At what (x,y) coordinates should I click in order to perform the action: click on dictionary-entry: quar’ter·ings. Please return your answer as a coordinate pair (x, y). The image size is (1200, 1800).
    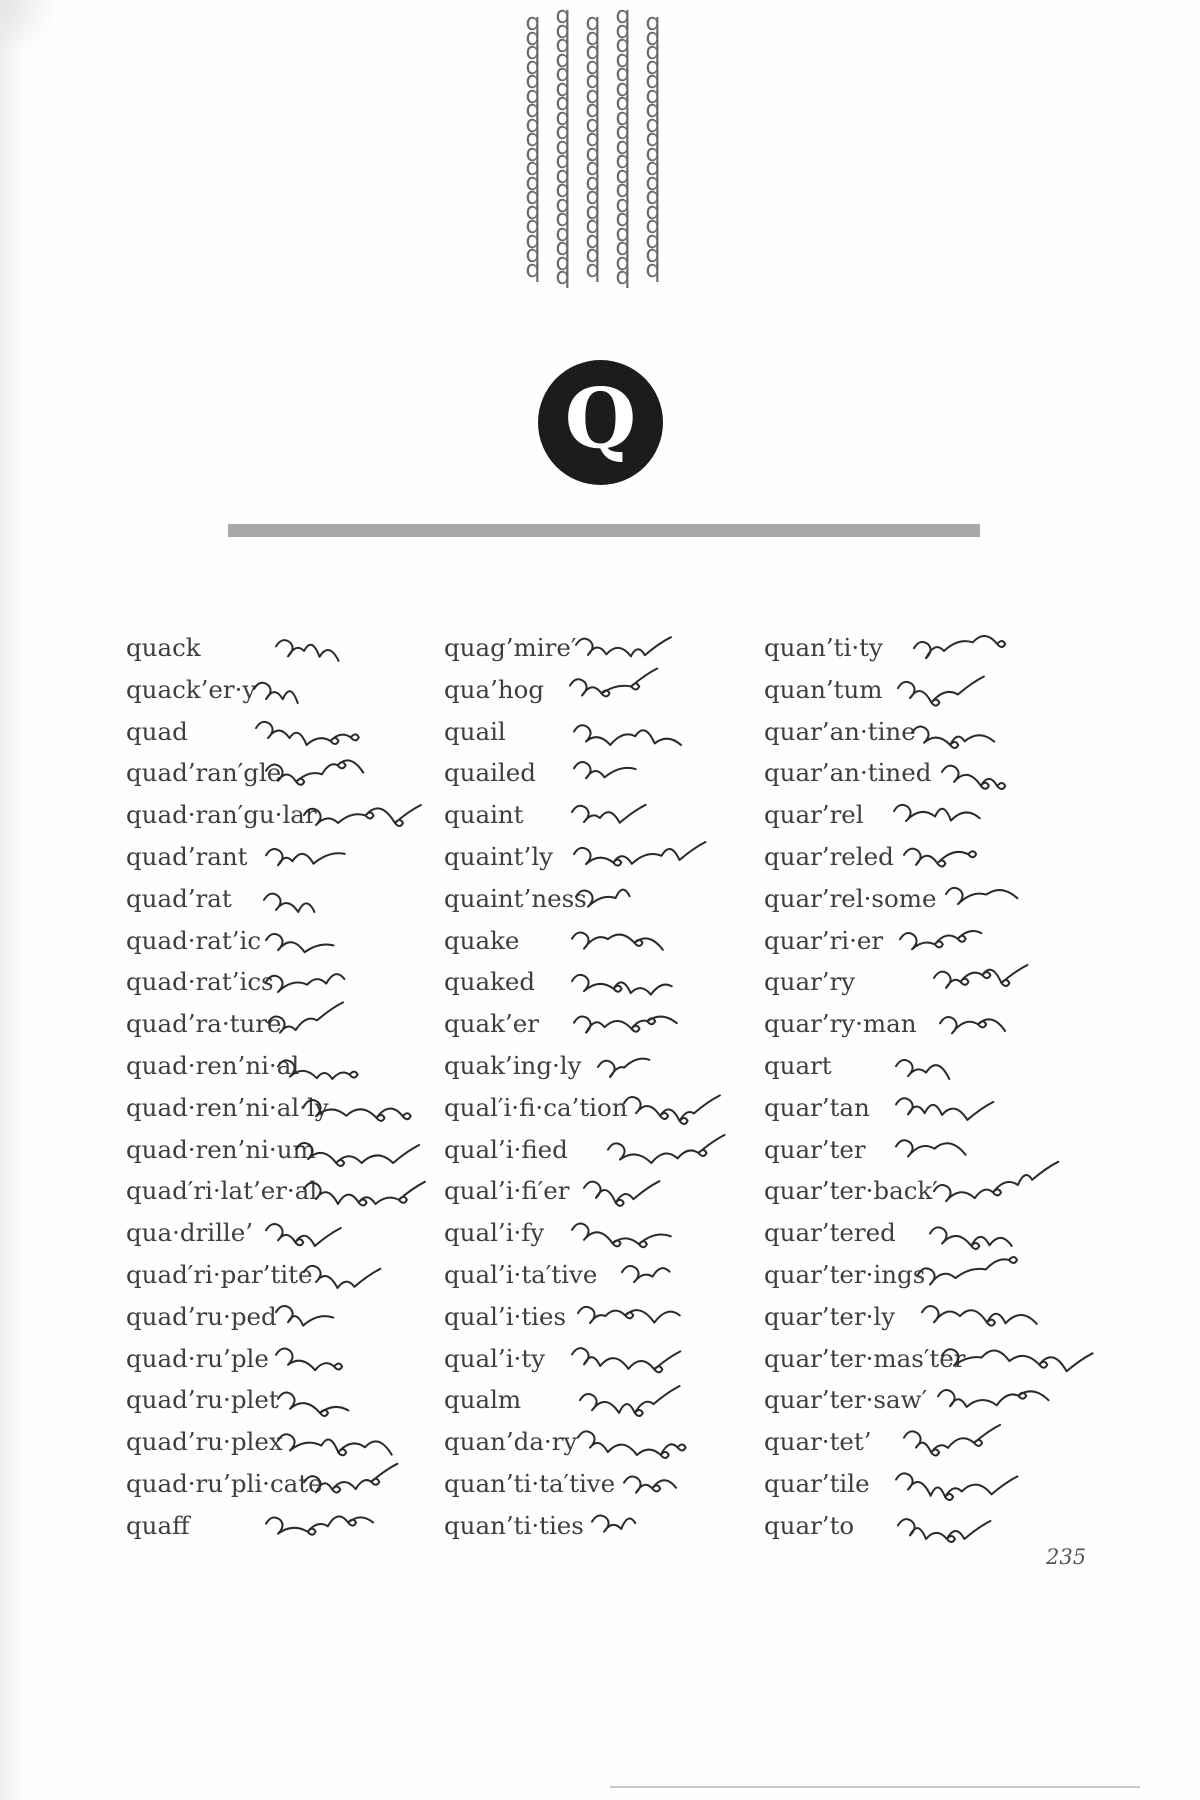
    Looking at the image, I should click on (929, 1275).